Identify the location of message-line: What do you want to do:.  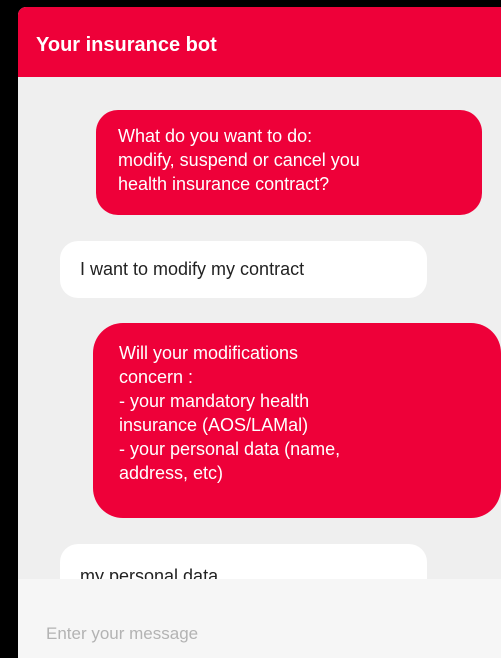
(215, 136).